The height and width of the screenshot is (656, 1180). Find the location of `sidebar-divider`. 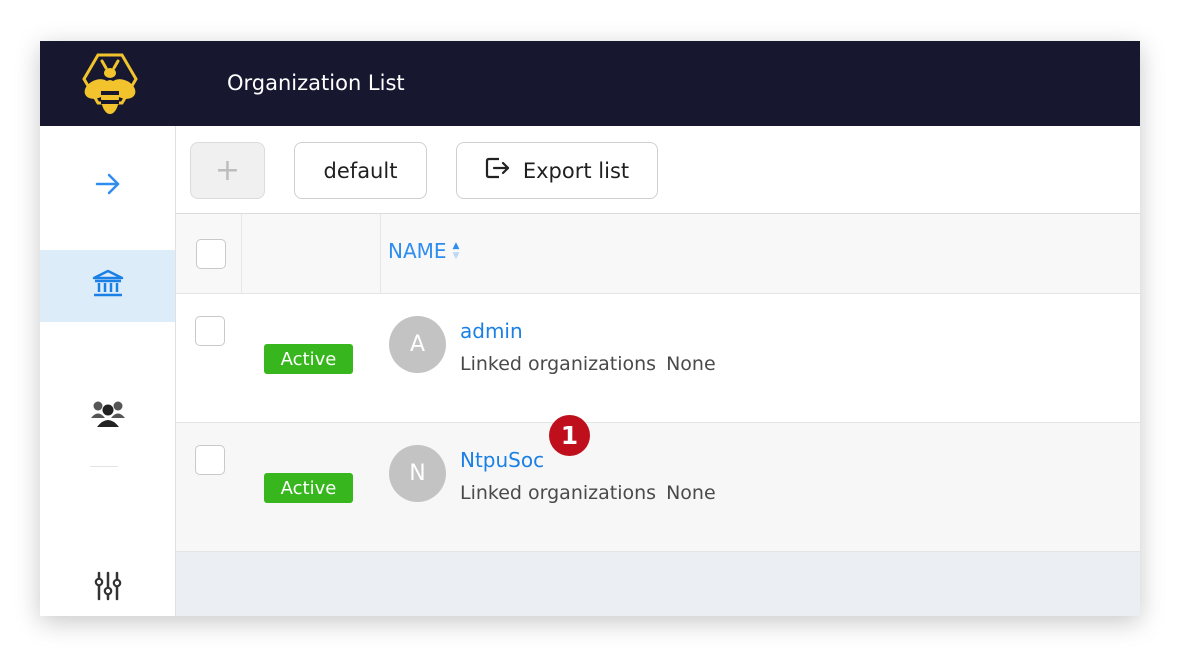

sidebar-divider is located at coordinates (104, 466).